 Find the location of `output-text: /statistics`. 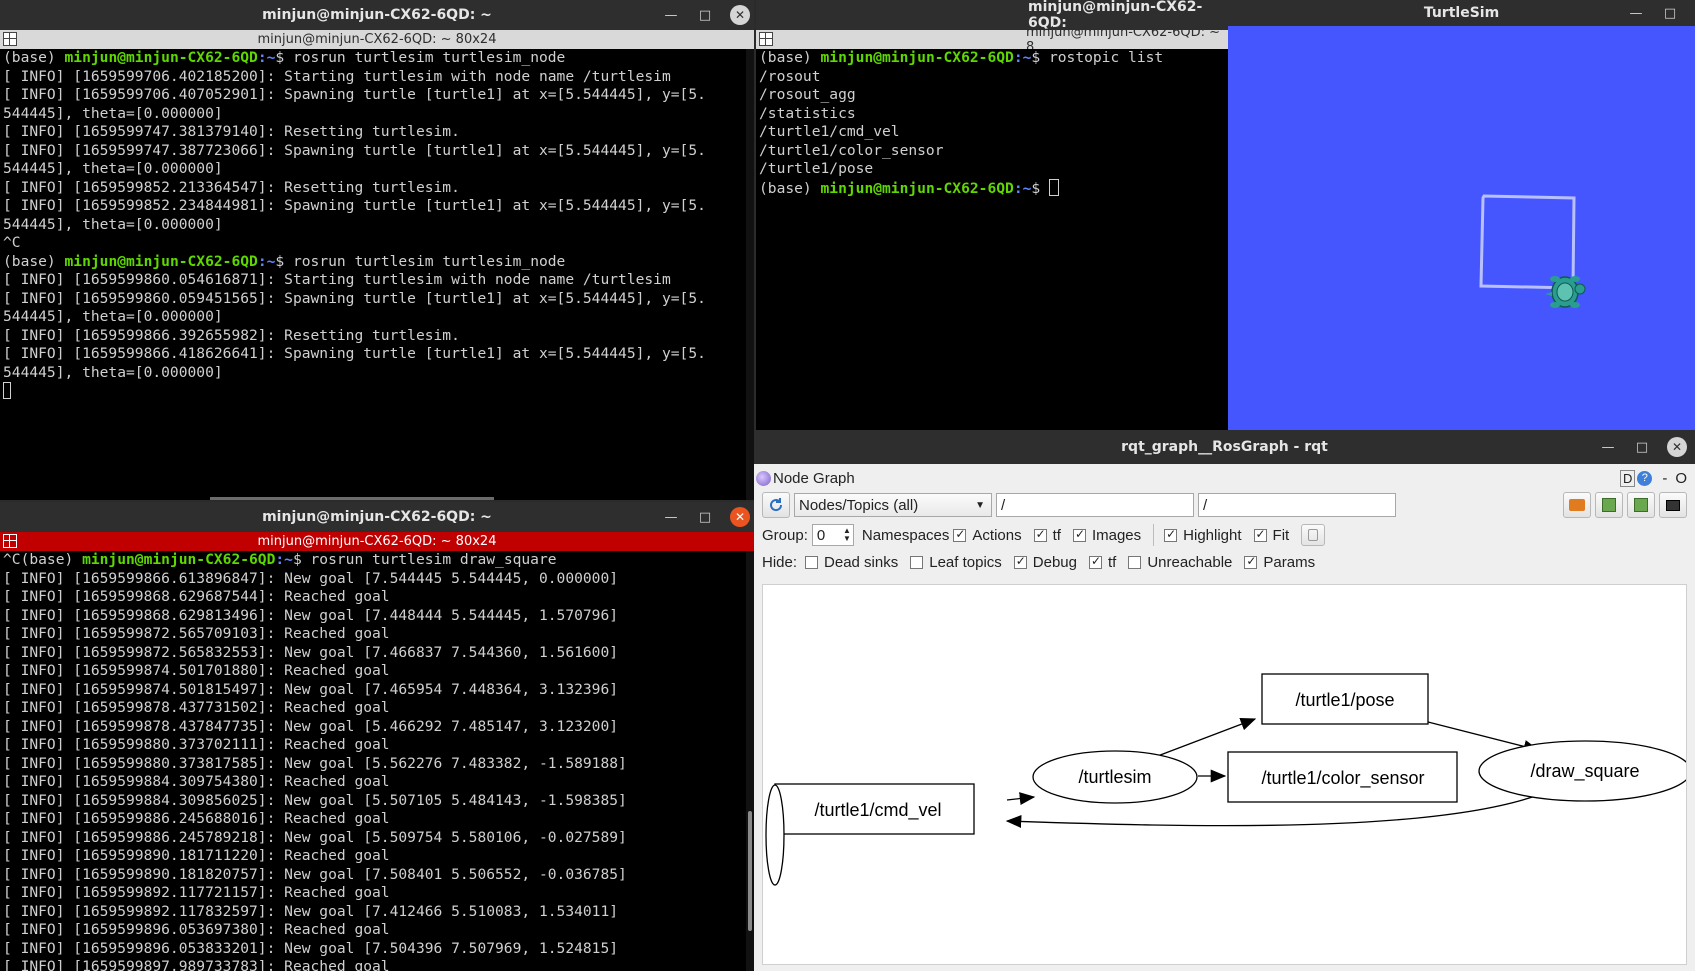

output-text: /statistics is located at coordinates (807, 113).